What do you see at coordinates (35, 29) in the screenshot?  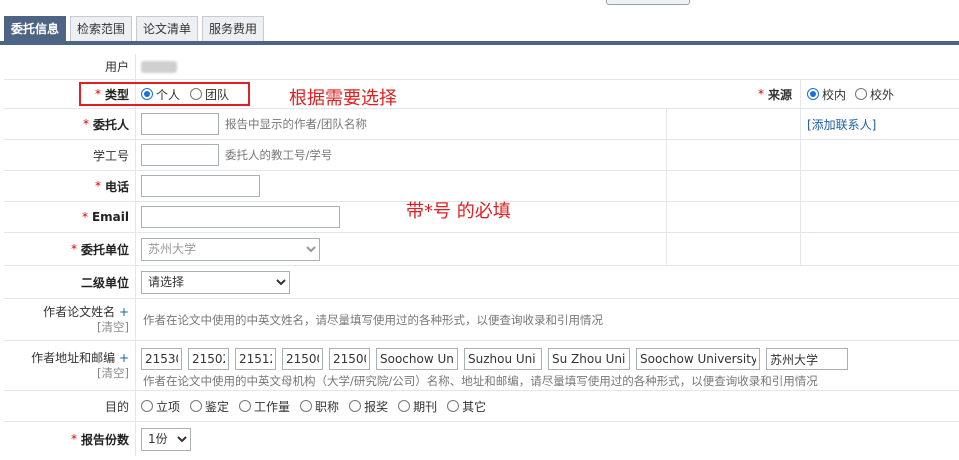 I see `tab-client-info: 委托信息` at bounding box center [35, 29].